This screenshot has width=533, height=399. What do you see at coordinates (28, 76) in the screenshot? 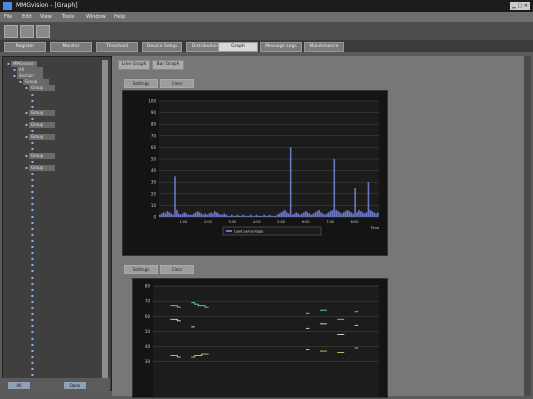
I see `tree-node: ▪ Section` at bounding box center [28, 76].